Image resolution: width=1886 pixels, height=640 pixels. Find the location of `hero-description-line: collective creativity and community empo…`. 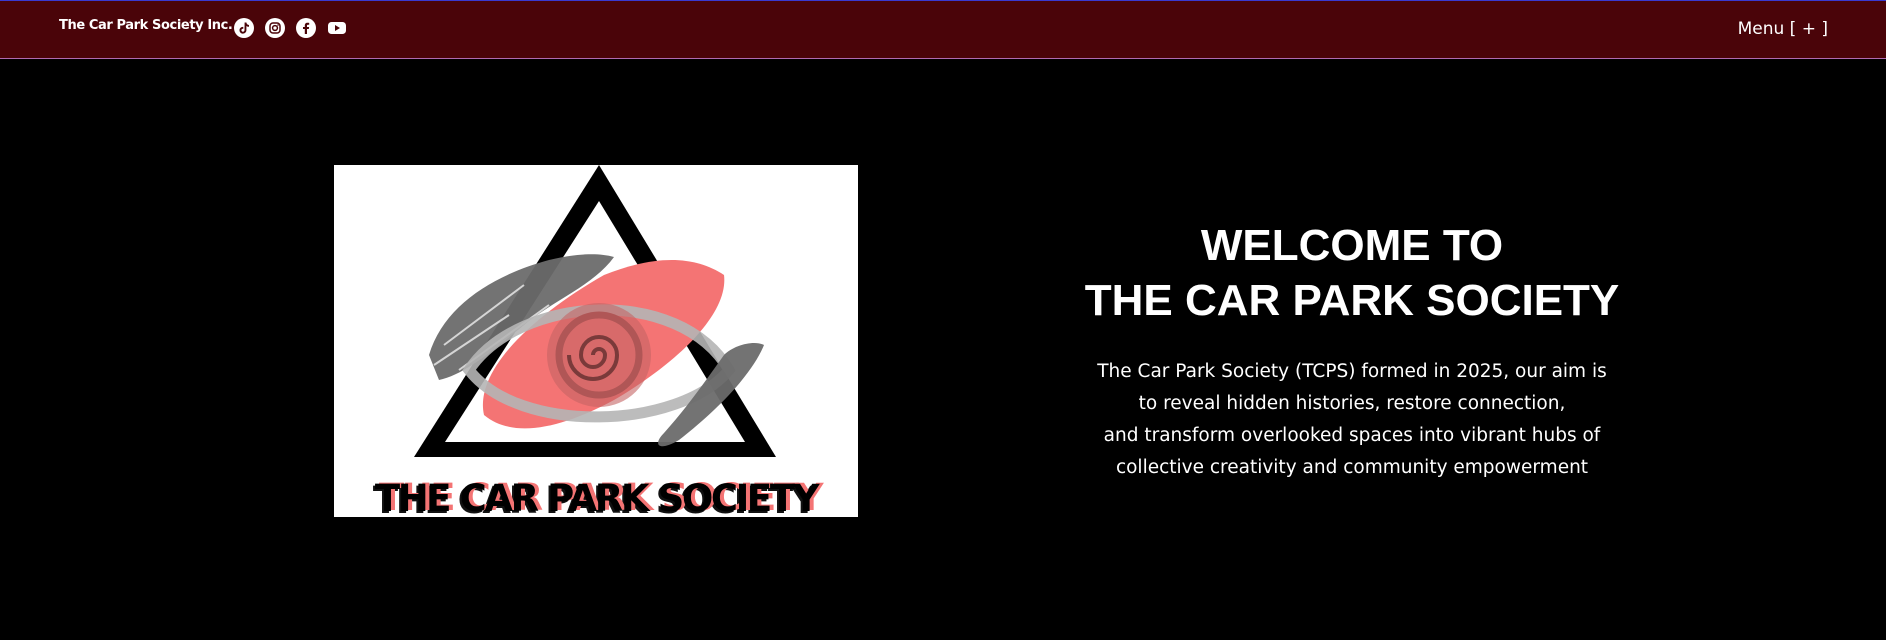

hero-description-line: collective creativity and community empo… is located at coordinates (1352, 467).